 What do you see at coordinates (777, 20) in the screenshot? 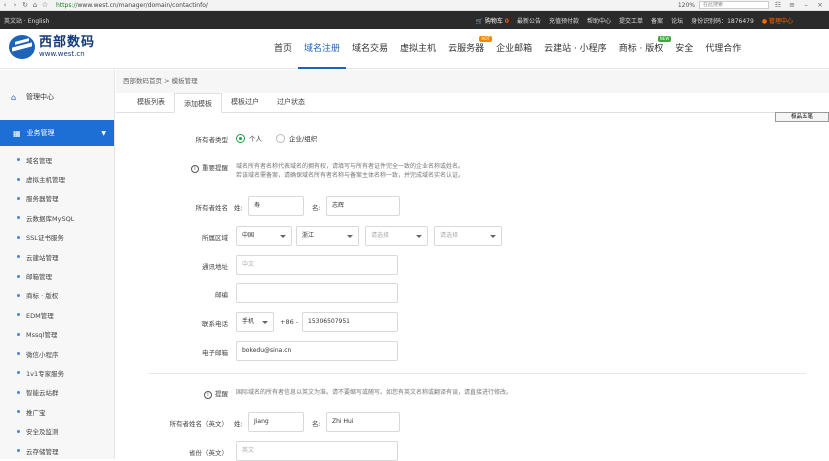
I see `member-center-link: ● 管理中心` at bounding box center [777, 20].